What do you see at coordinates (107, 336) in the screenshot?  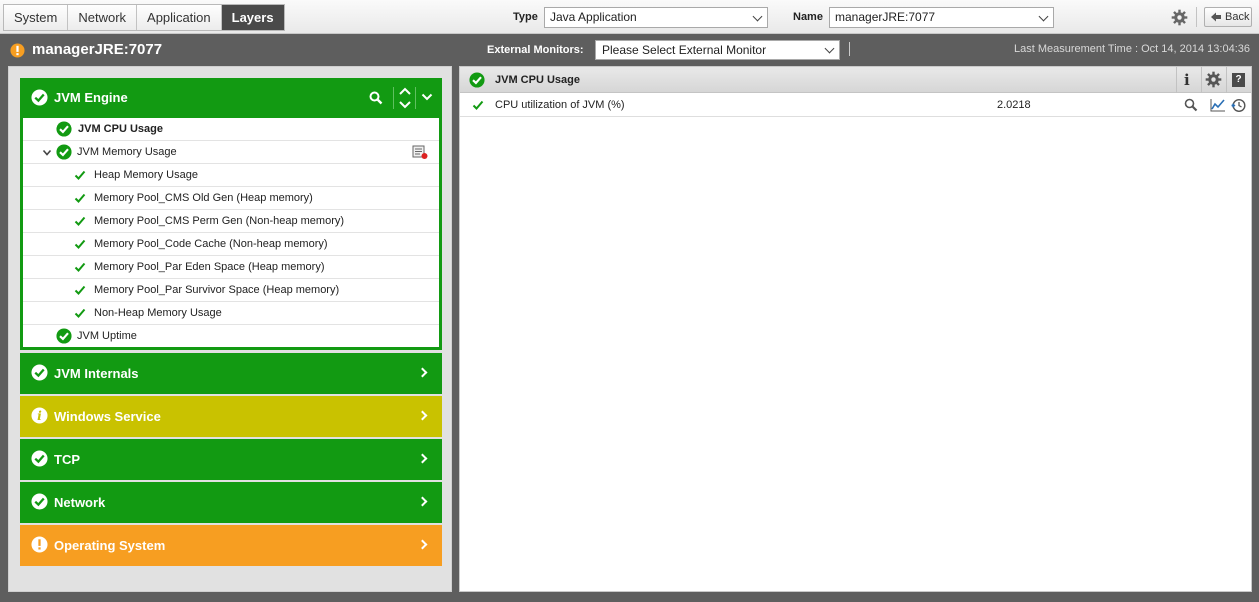 I see `test-label: JVM Uptime` at bounding box center [107, 336].